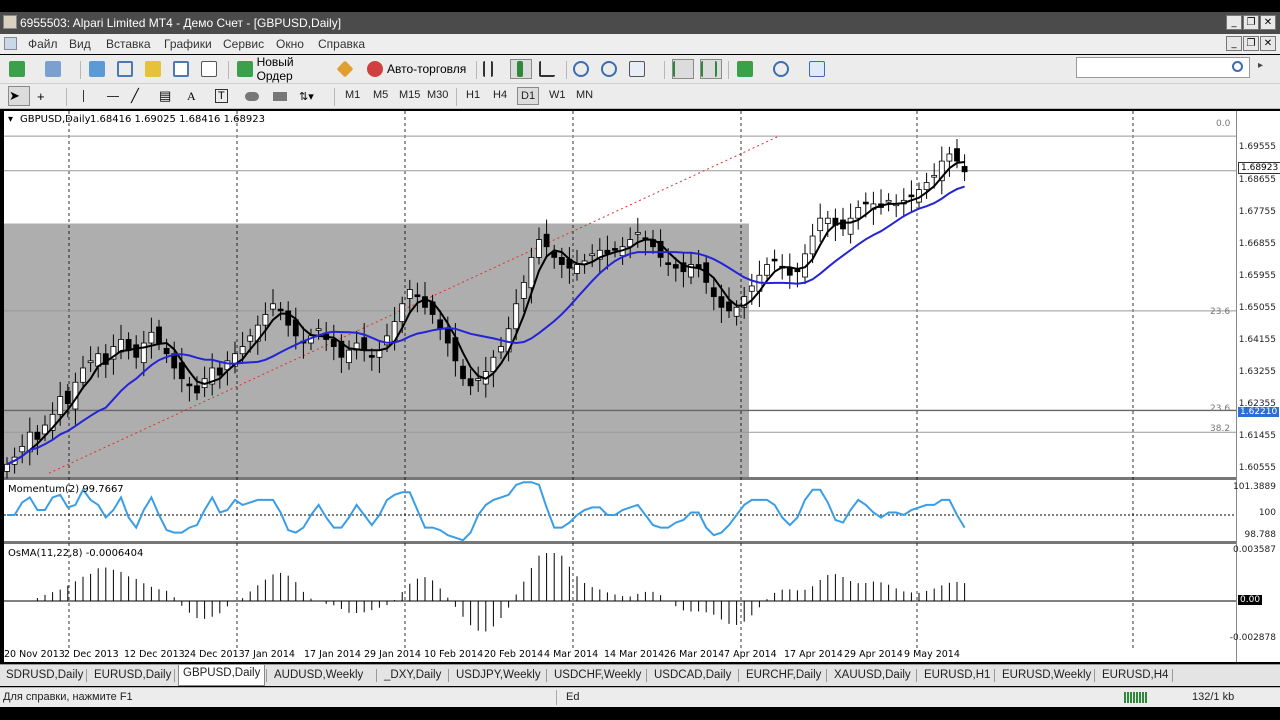 The image size is (1280, 720). What do you see at coordinates (412, 676) in the screenshot?
I see `tab--dxy-daily: _DXY,Daily` at bounding box center [412, 676].